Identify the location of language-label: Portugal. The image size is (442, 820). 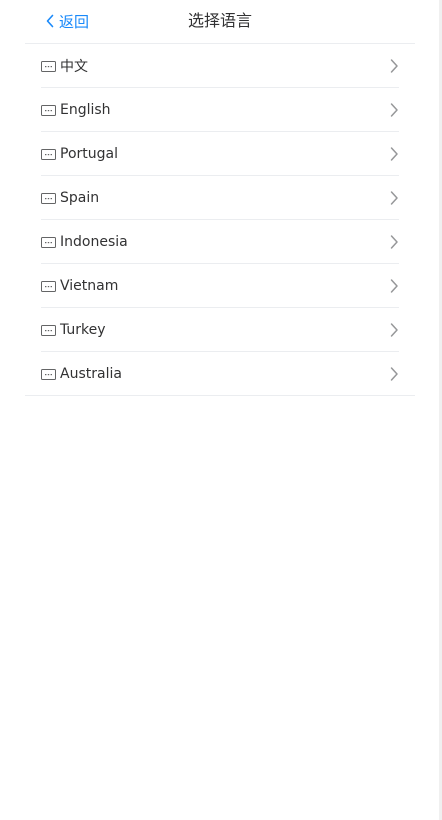
(89, 154).